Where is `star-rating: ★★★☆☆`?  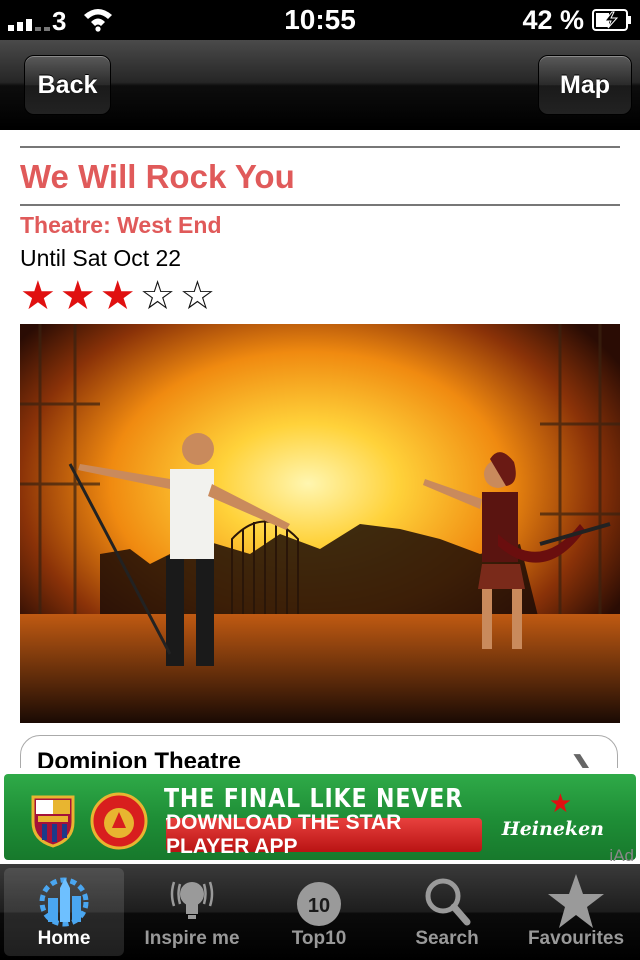
star-rating: ★★★☆☆ is located at coordinates (320, 296).